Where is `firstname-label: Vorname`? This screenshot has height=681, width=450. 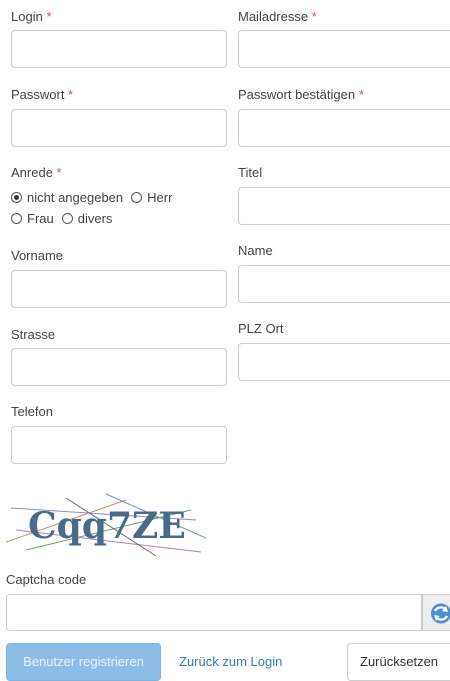 firstname-label: Vorname is located at coordinates (37, 255).